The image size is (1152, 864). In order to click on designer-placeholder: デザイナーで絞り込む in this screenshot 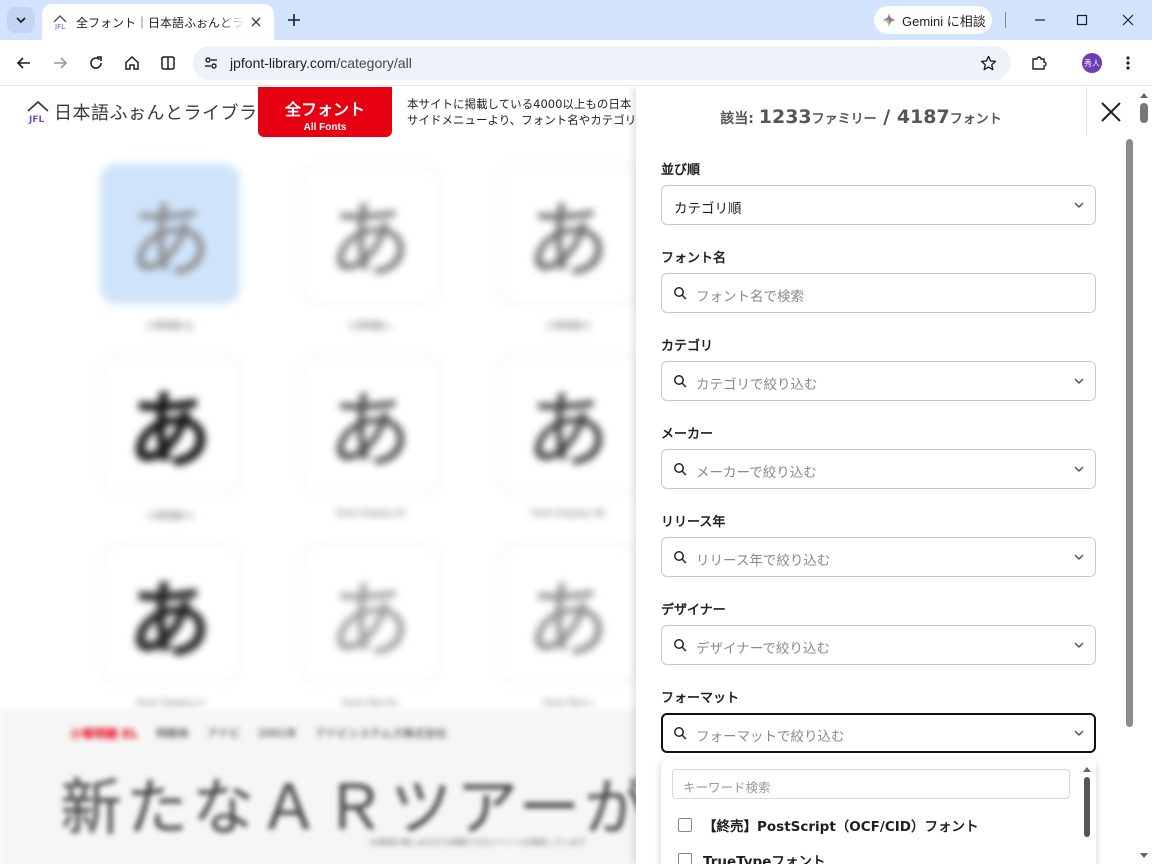, I will do `click(763, 649)`.